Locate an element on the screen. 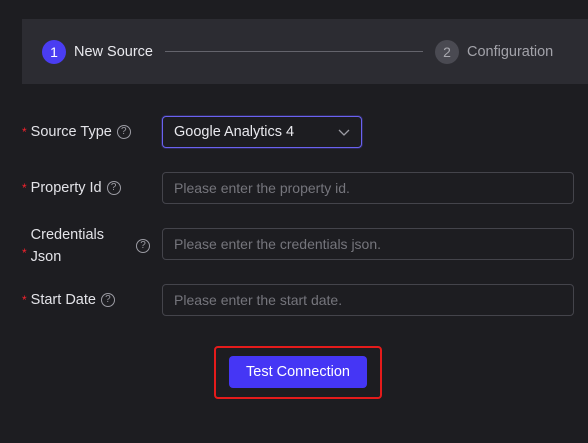  start-date-label: * Start Date ? is located at coordinates (68, 300).